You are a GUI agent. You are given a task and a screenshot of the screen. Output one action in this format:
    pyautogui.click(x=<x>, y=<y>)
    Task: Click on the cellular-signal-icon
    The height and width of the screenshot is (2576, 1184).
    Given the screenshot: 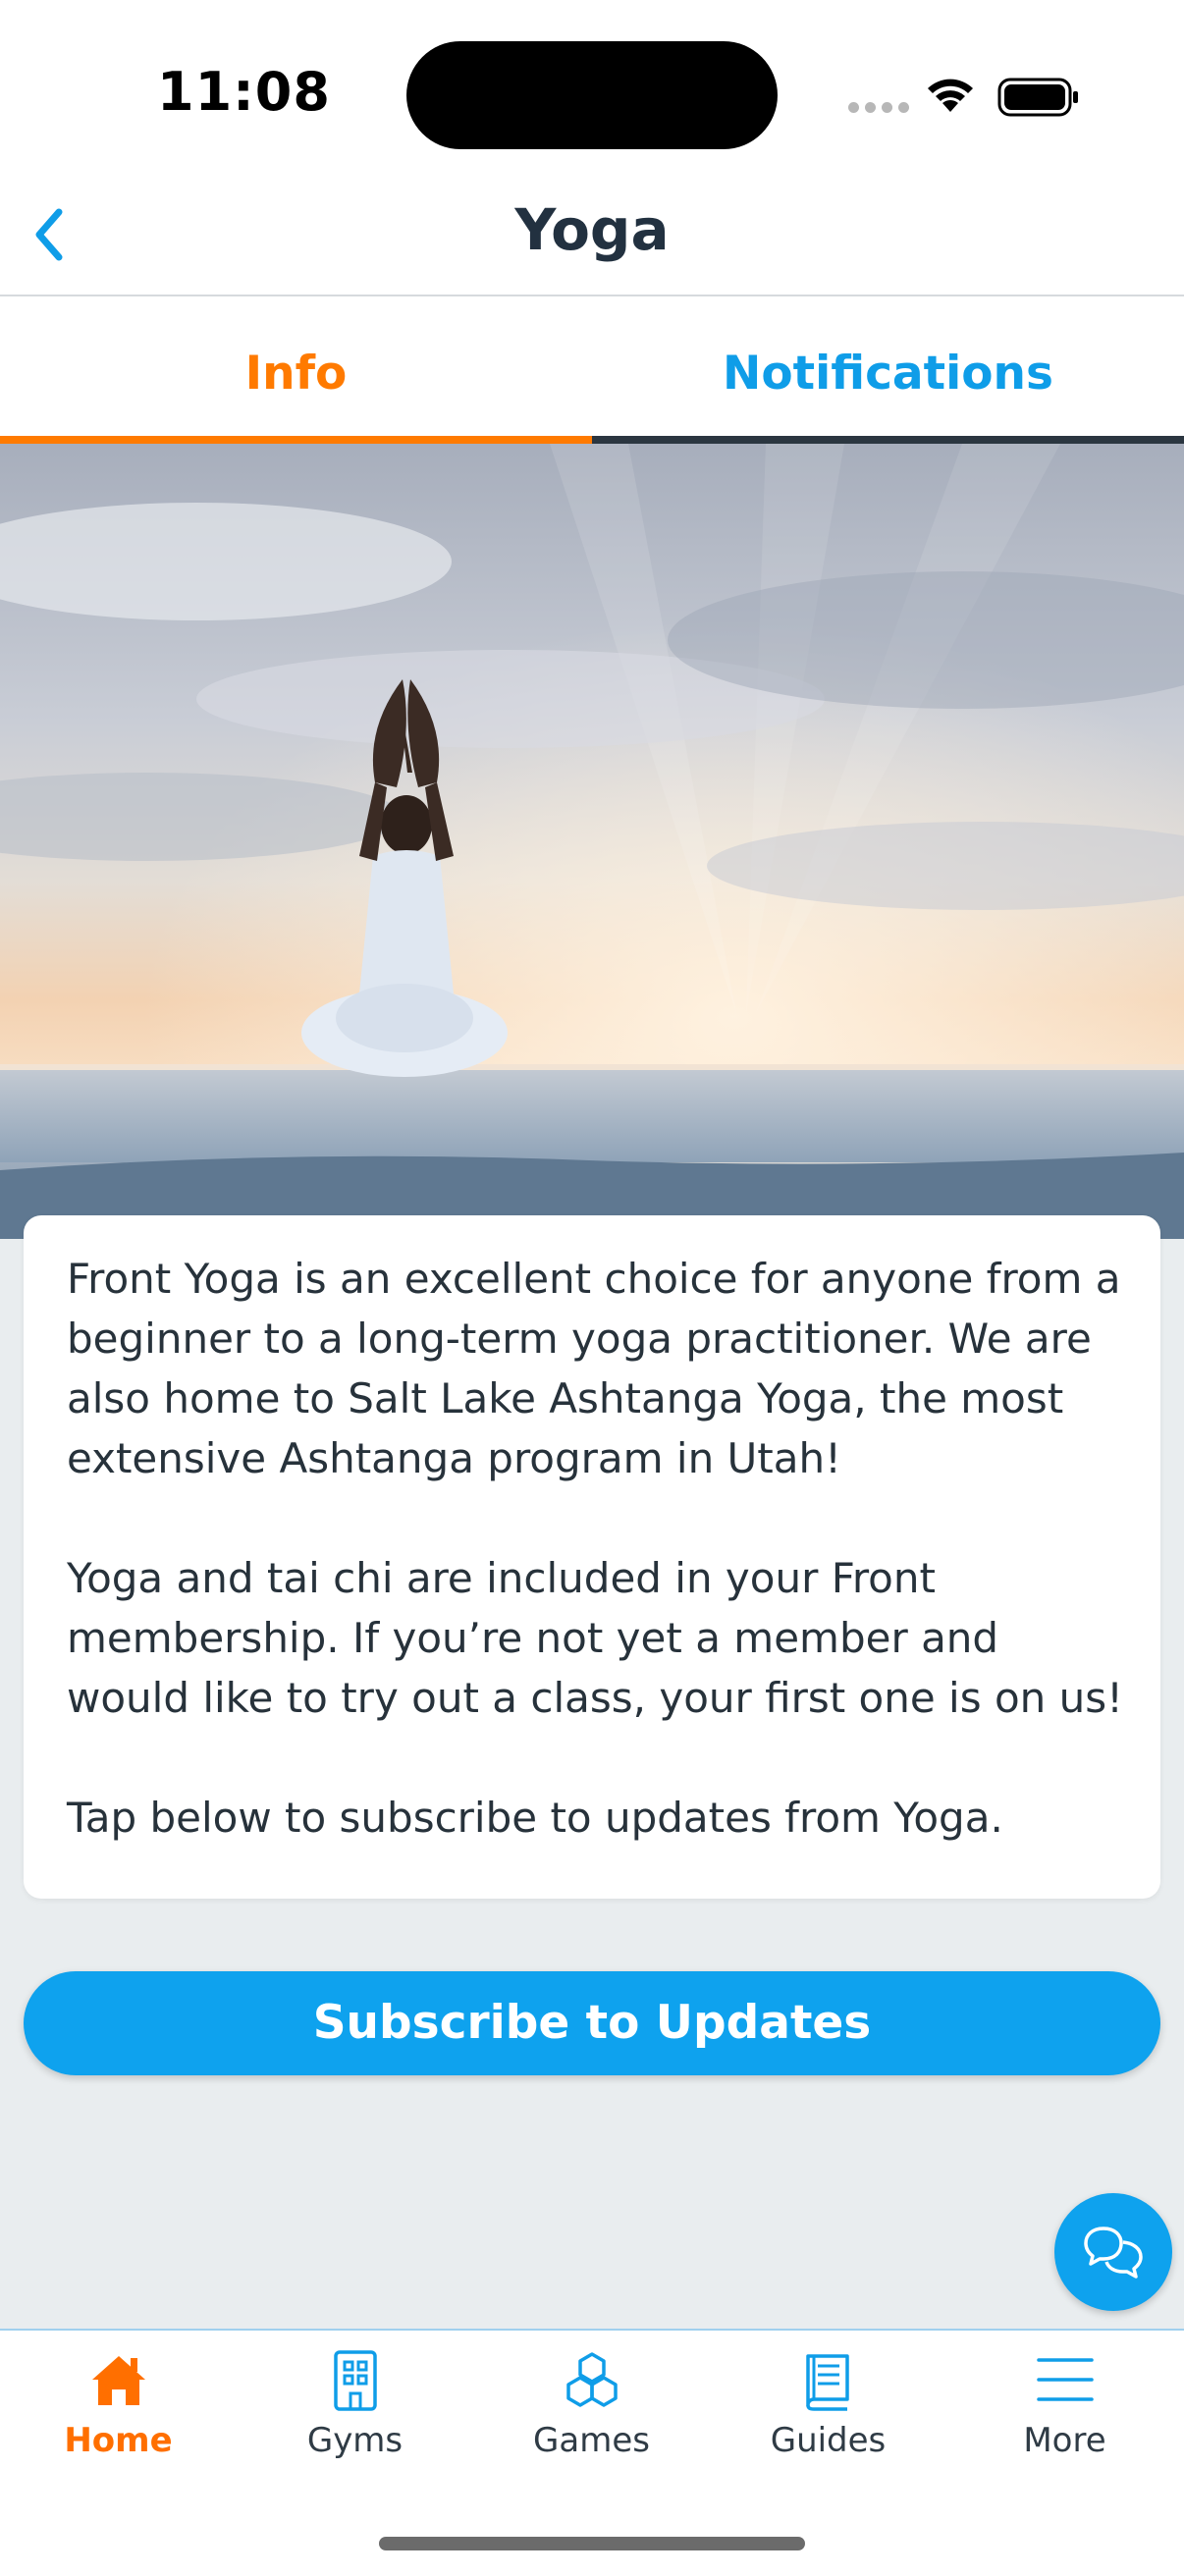 What is the action you would take?
    pyautogui.click(x=878, y=107)
    